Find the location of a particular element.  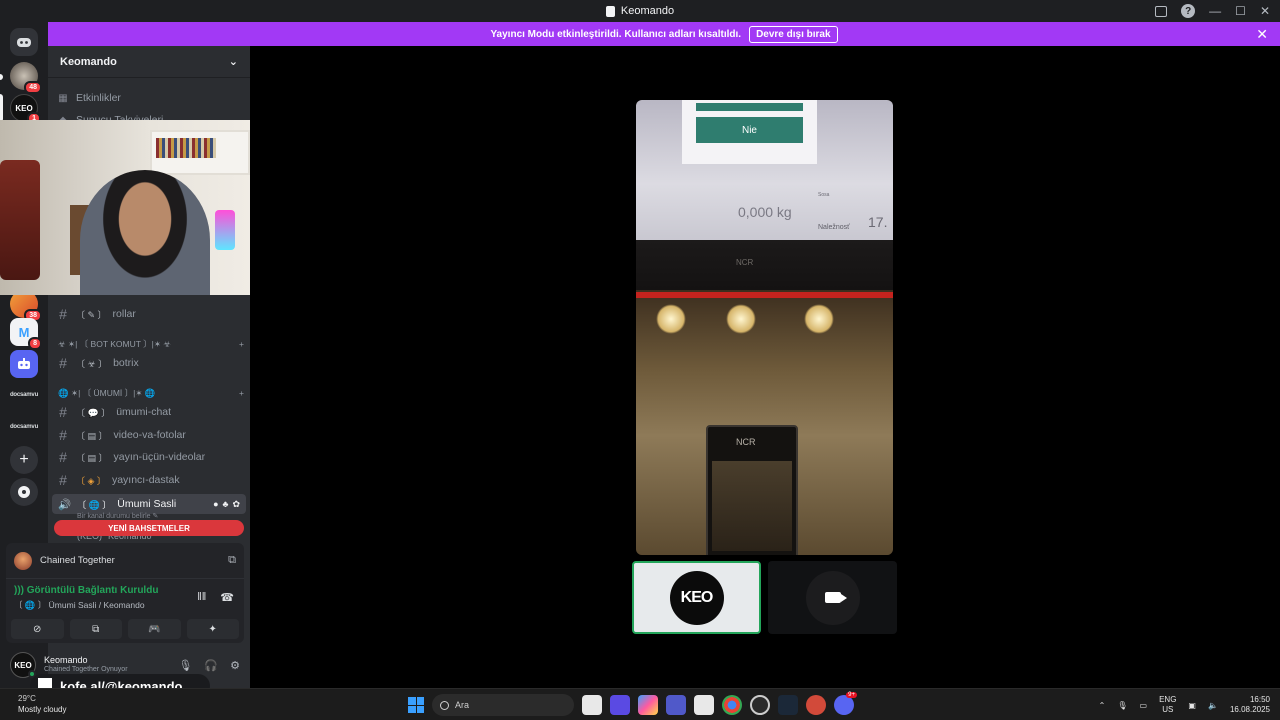

voice-channel-umumi-sasli: 🔊 〔 🌐 〕 Ümumi Sasli ● ♣ ✿ is located at coordinates (149, 504).